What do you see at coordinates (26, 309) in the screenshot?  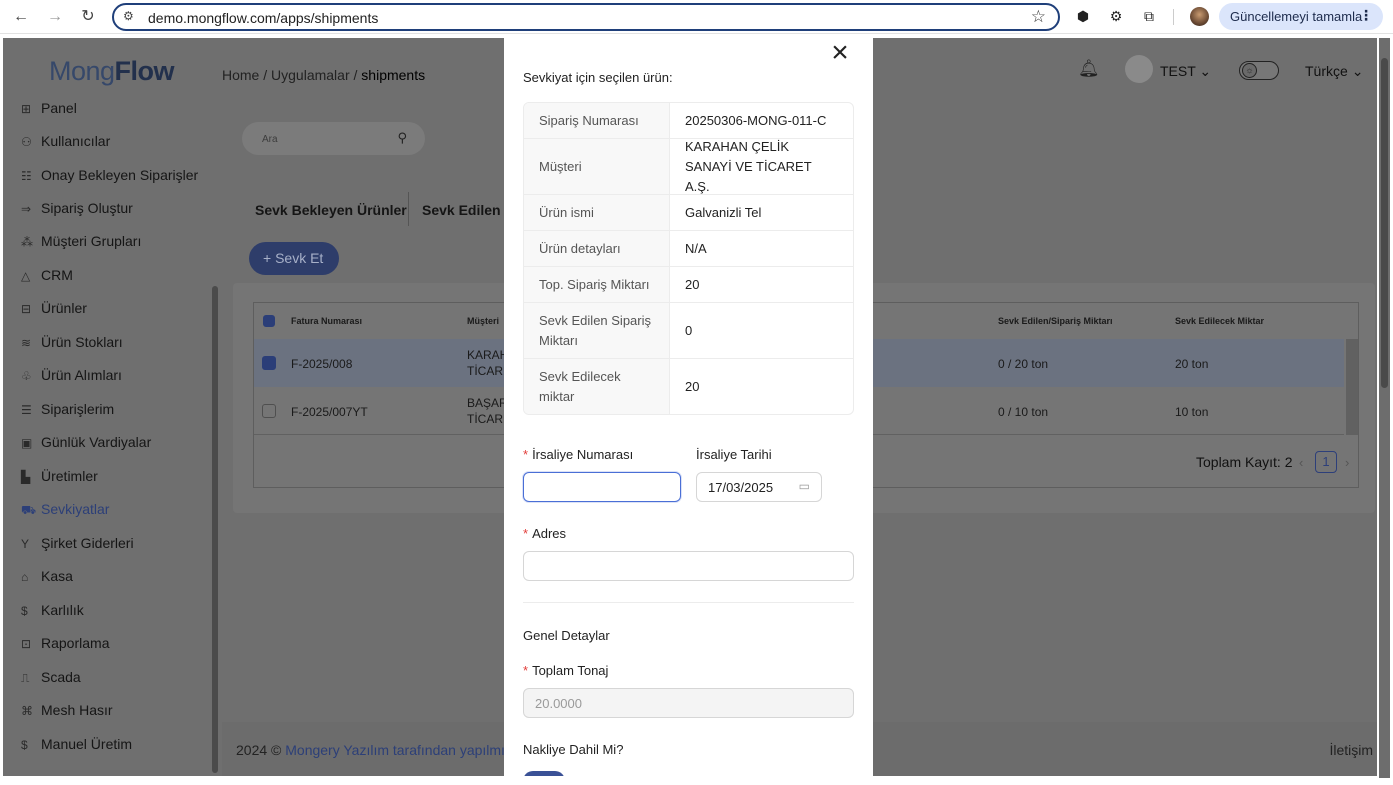 I see `table-icon: ⊟` at bounding box center [26, 309].